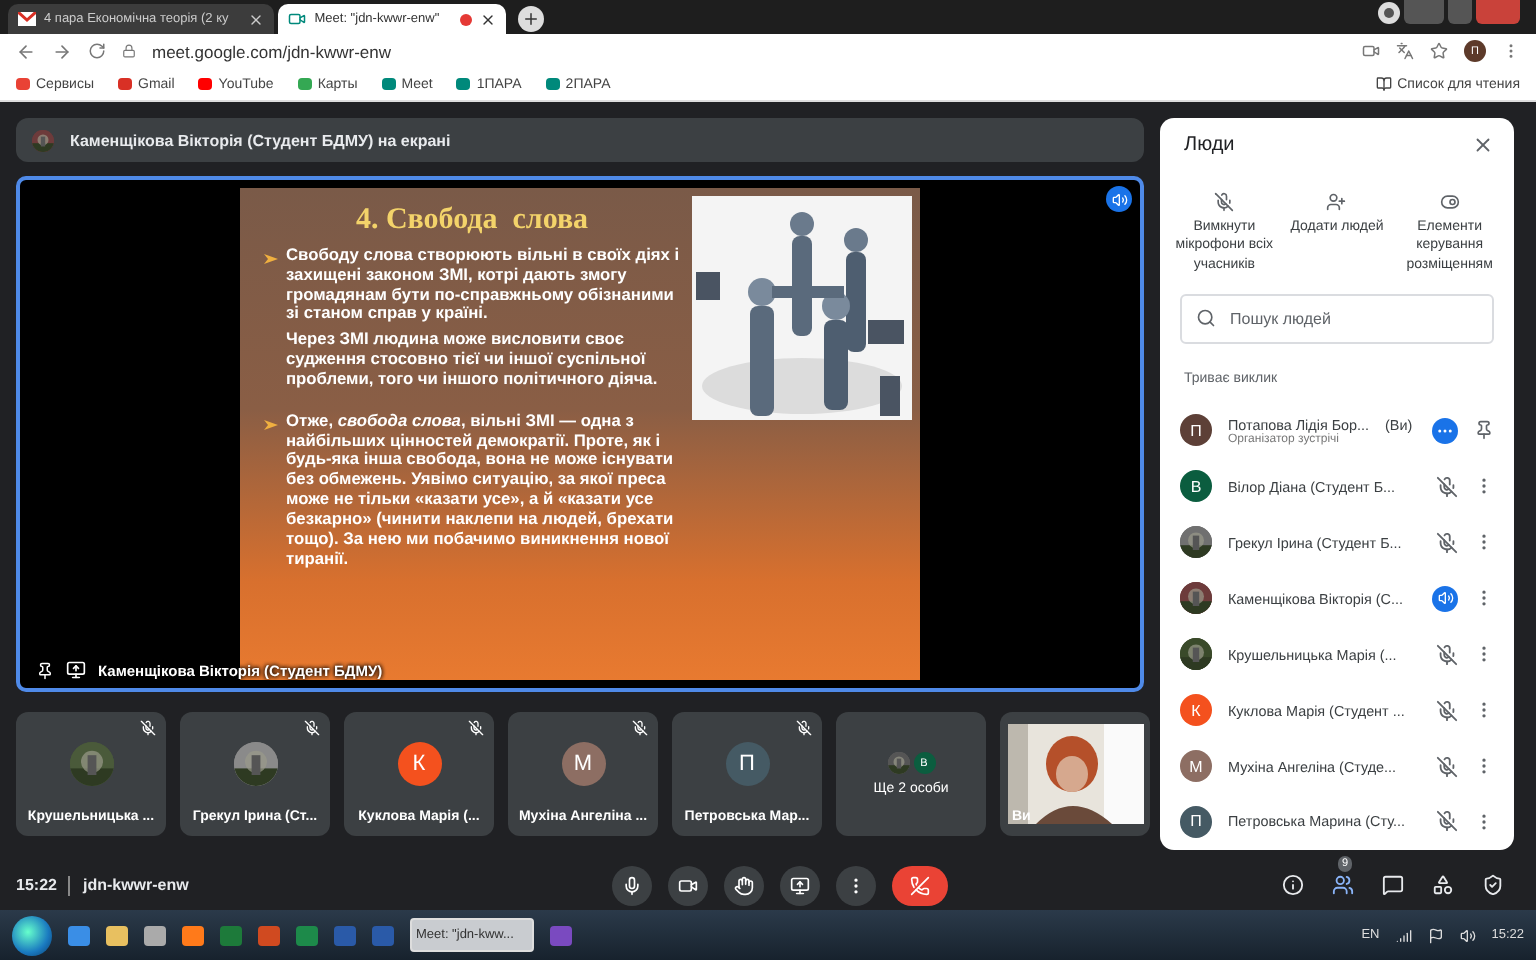 The height and width of the screenshot is (960, 1536). What do you see at coordinates (1209, 145) in the screenshot?
I see `panel-title: Люди` at bounding box center [1209, 145].